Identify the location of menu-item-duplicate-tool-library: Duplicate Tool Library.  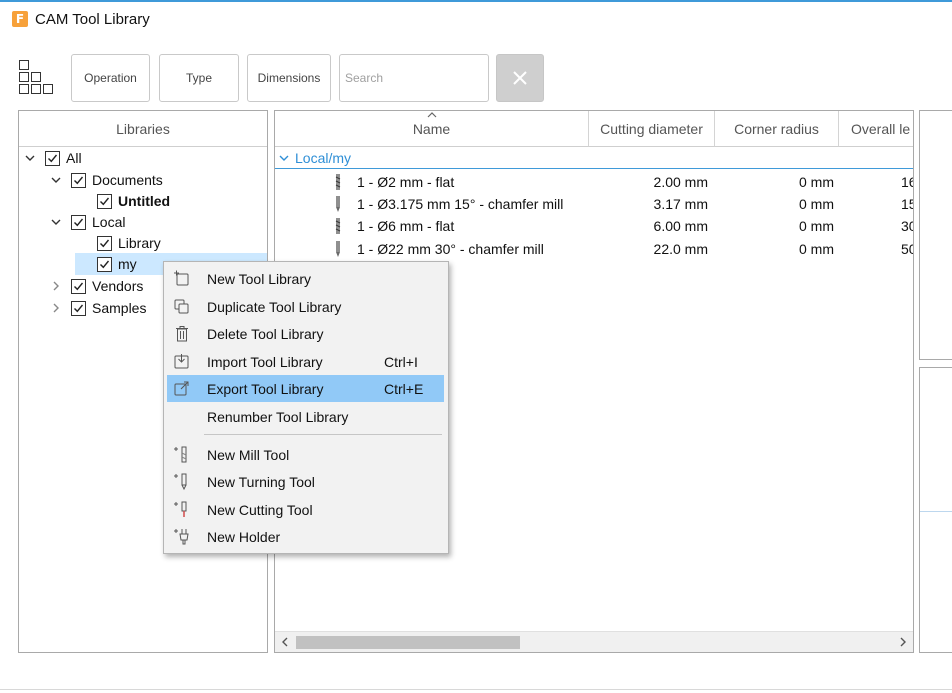
(305, 306).